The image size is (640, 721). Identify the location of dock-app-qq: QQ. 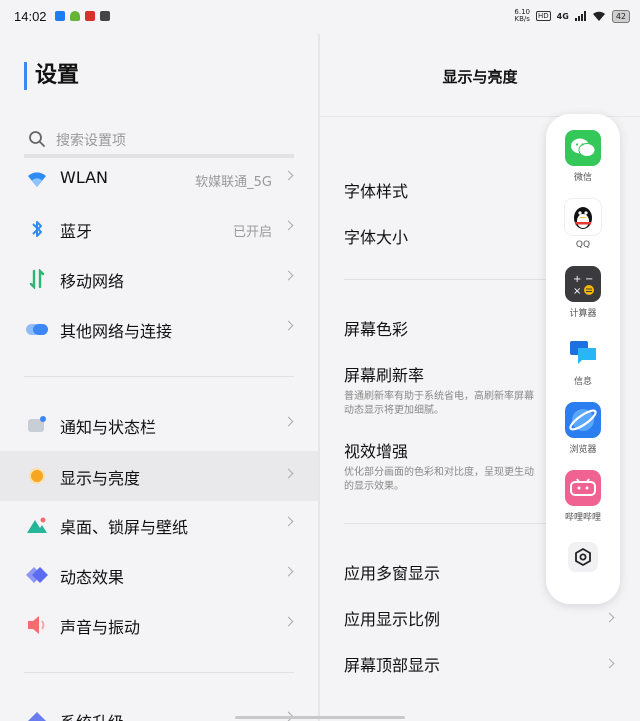
(583, 224).